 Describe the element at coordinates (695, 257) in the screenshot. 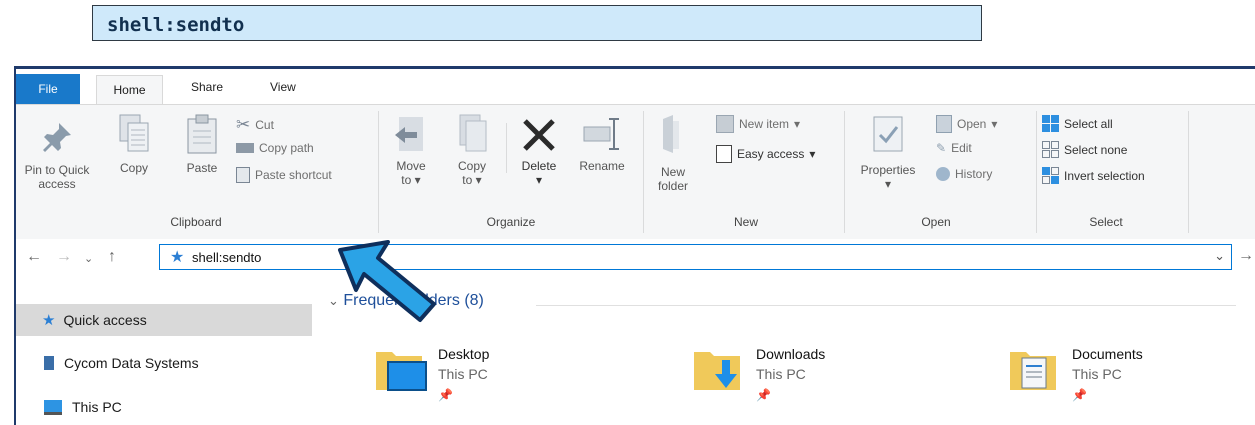

I see `address-input: ★ shell:sendto ⌄` at that location.